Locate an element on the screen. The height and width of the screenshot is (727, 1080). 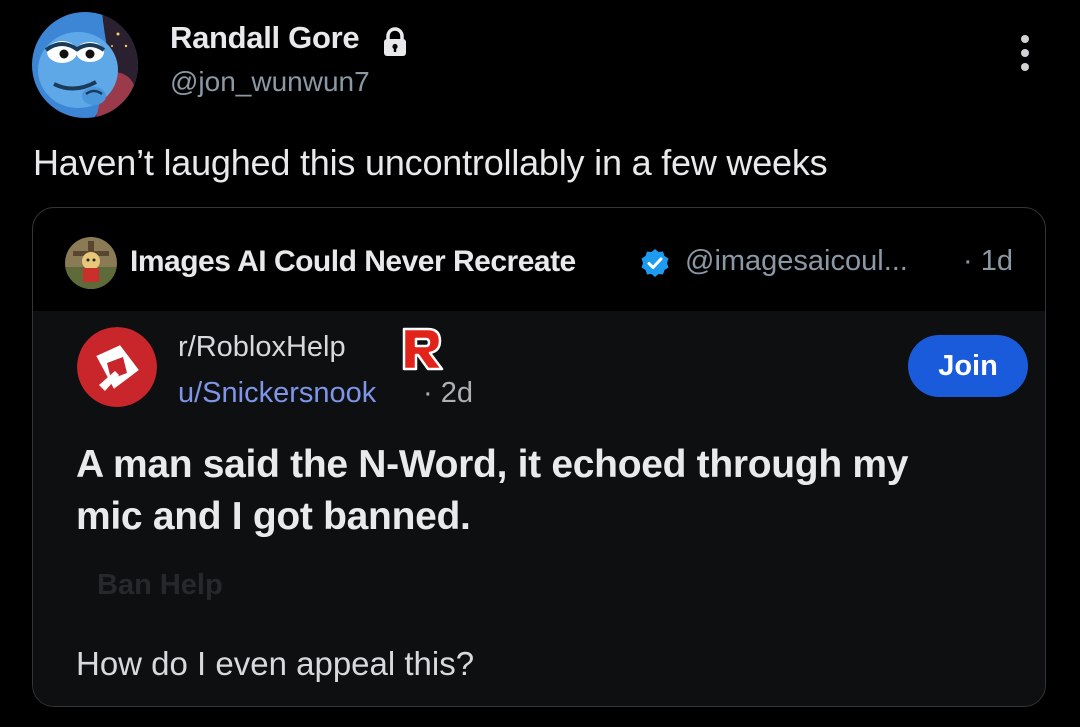
post-flair: Ban Help is located at coordinates (160, 585).